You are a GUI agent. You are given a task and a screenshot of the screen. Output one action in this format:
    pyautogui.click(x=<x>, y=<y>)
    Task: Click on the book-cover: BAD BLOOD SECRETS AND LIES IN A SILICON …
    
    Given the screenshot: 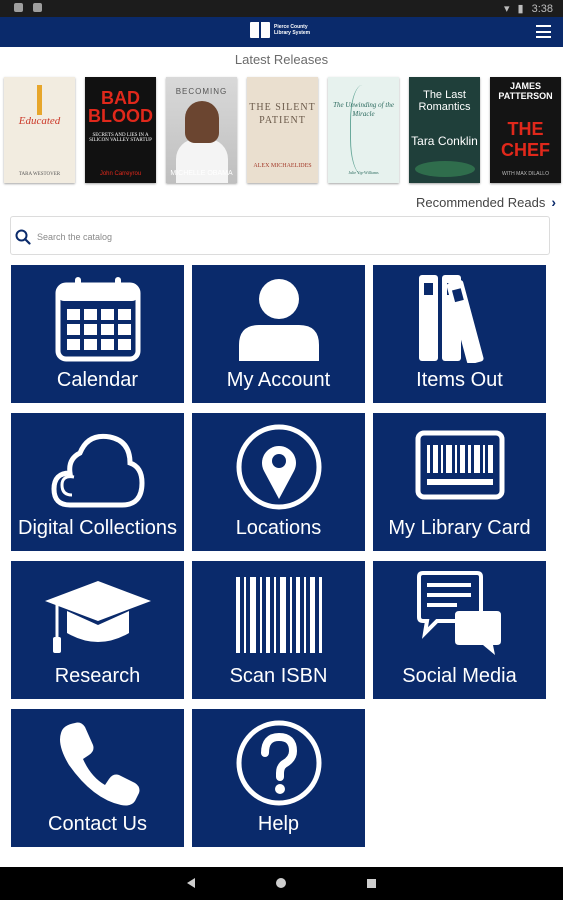 What is the action you would take?
    pyautogui.click(x=120, y=130)
    